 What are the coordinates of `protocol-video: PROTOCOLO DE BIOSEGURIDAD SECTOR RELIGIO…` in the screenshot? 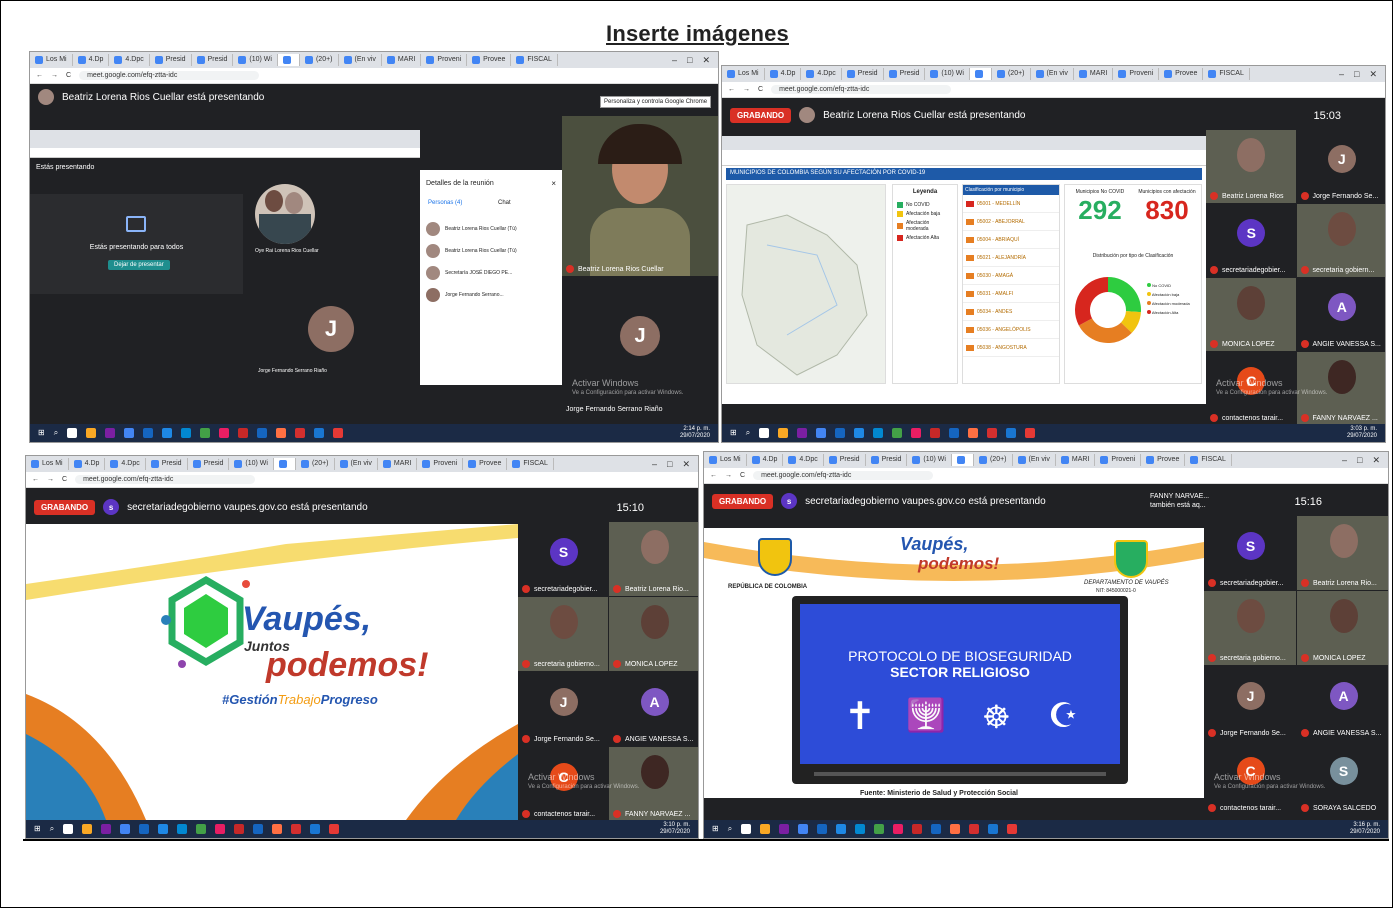 It's located at (960, 684).